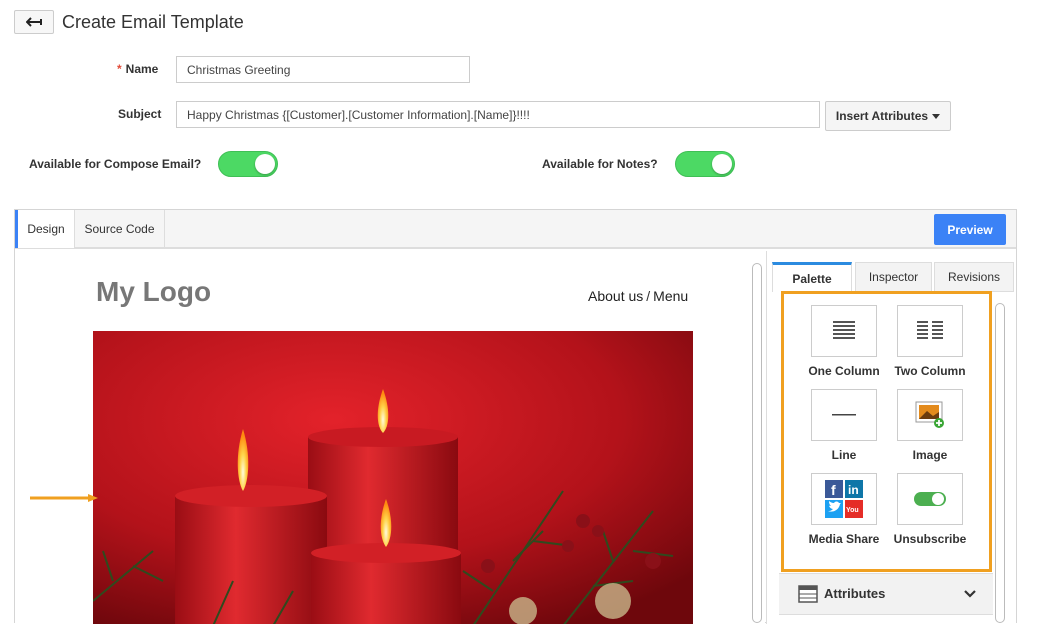 Image resolution: width=1042 pixels, height=624 pixels. What do you see at coordinates (855, 593) in the screenshot?
I see `attributes-label: Attributes` at bounding box center [855, 593].